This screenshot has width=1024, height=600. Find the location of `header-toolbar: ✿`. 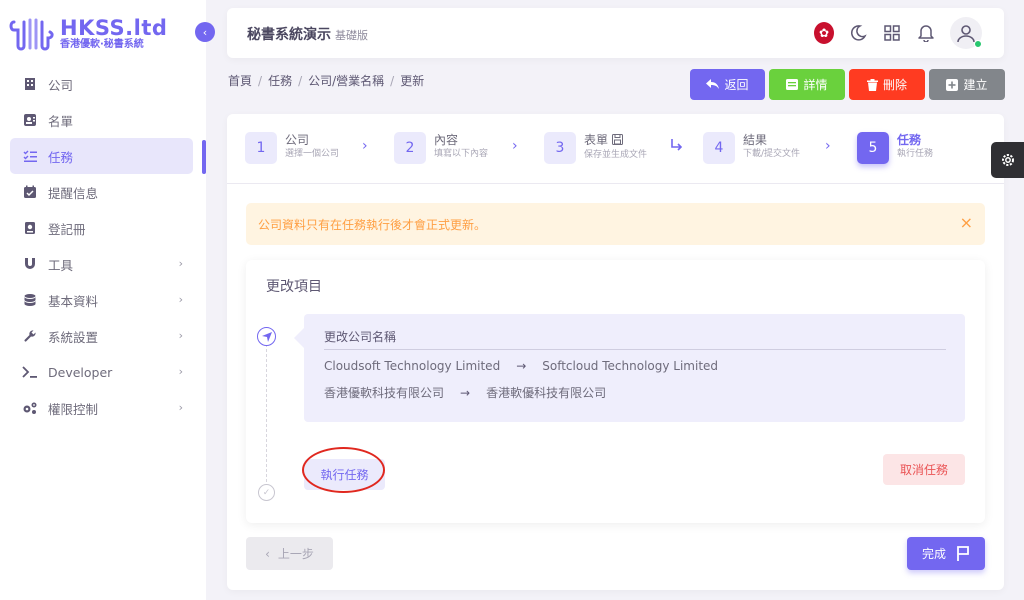

header-toolbar: ✿ is located at coordinates (891, 33).